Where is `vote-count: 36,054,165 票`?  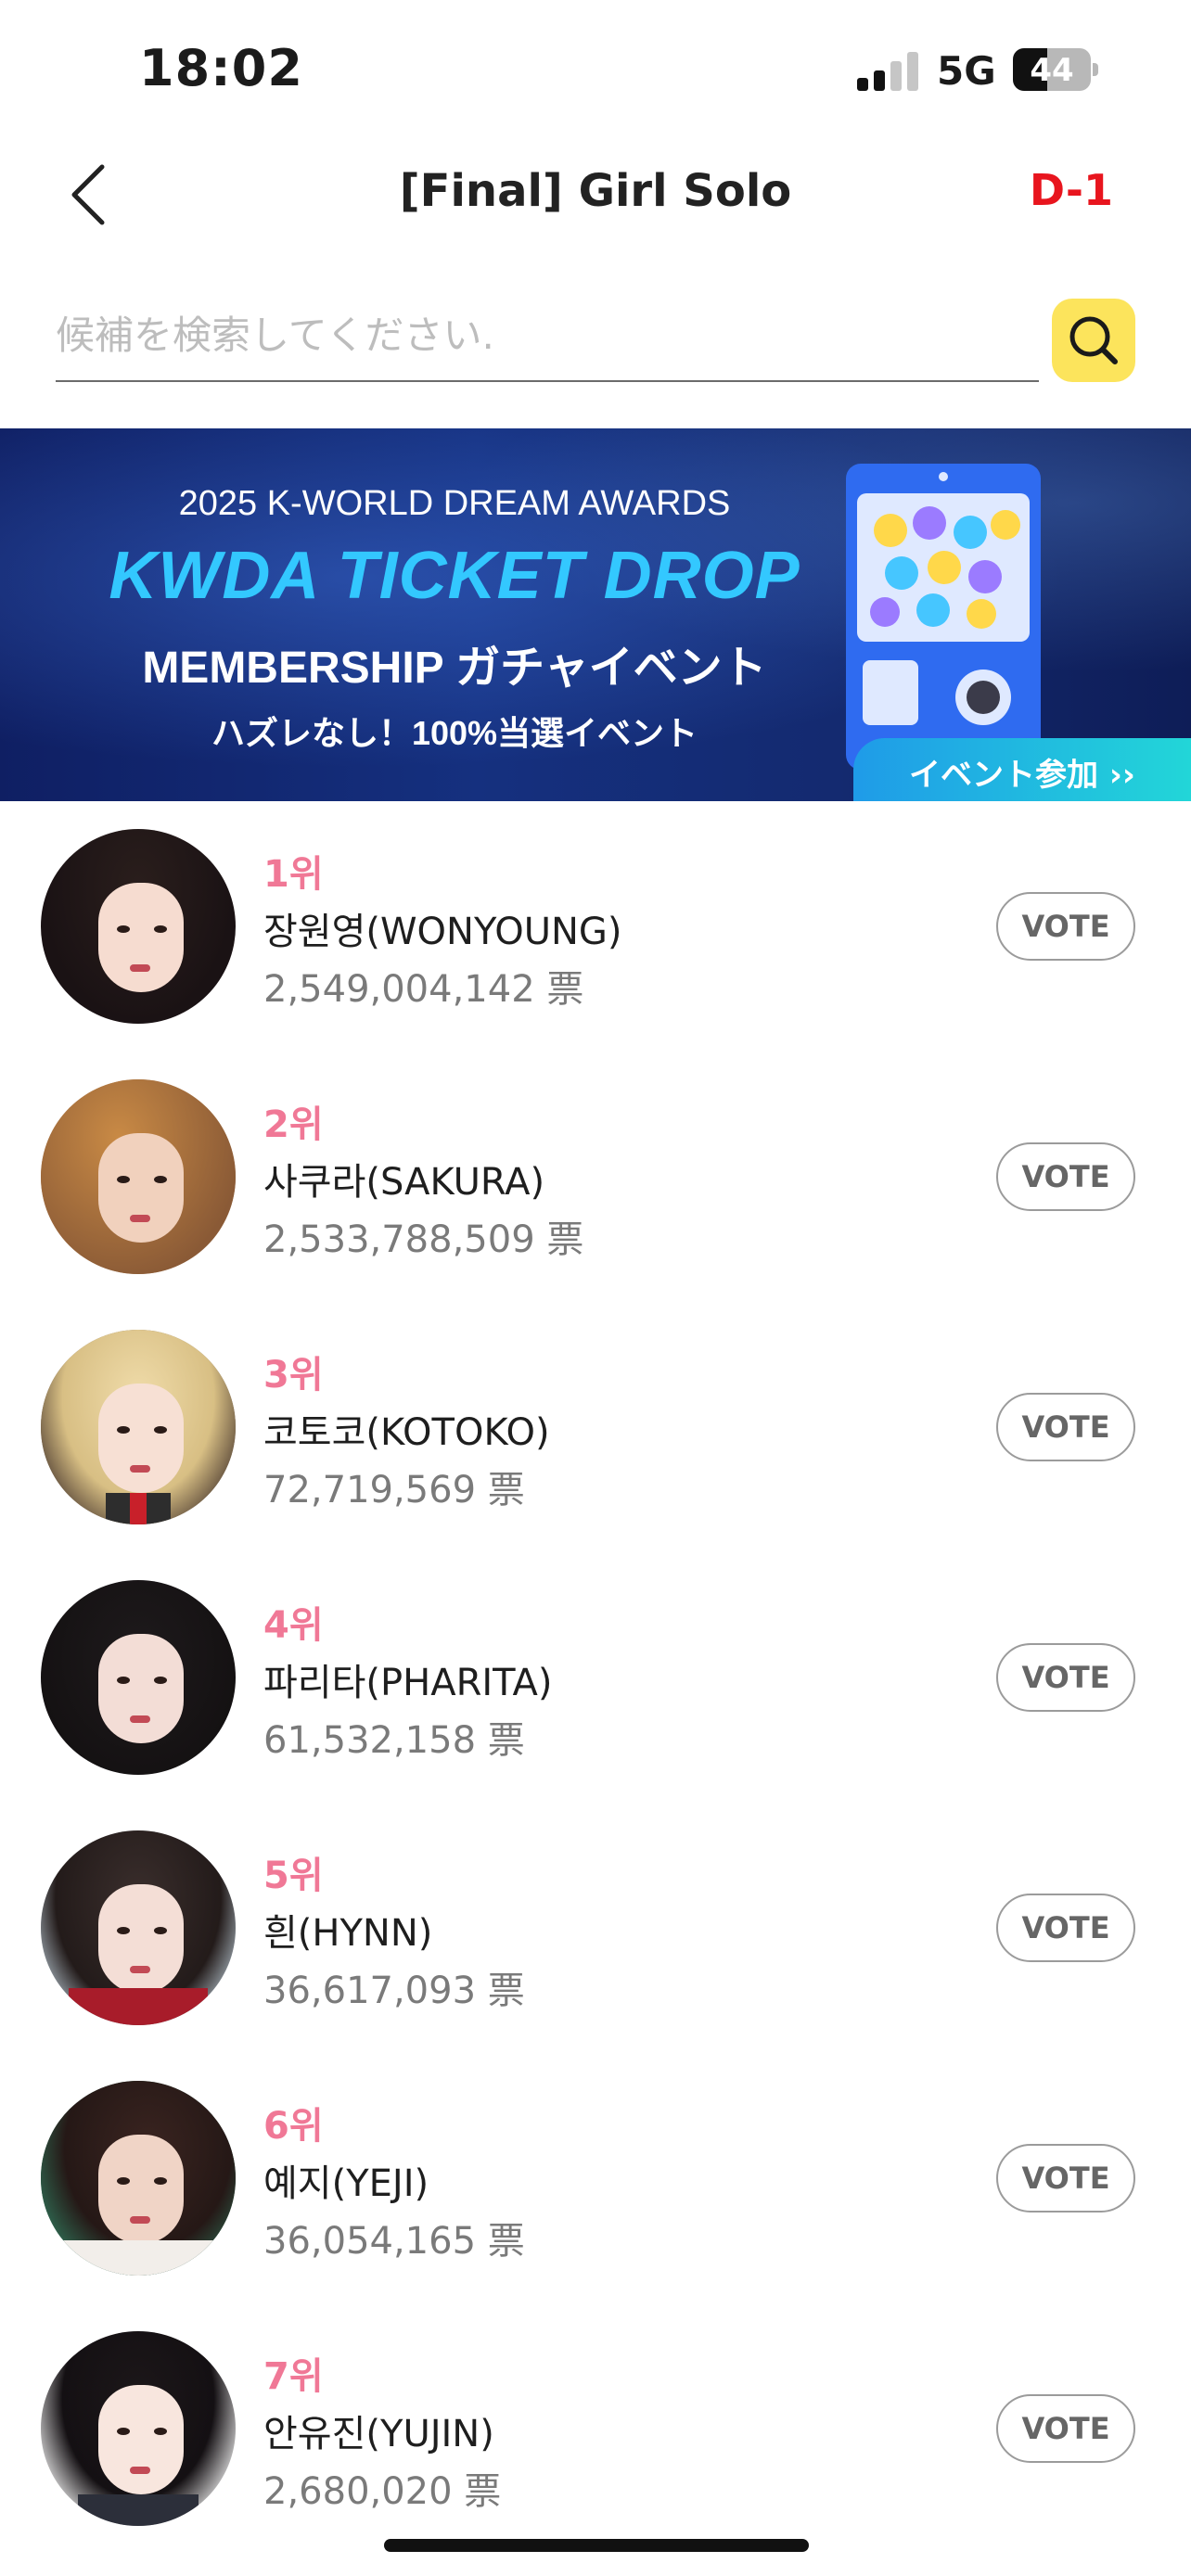
vote-count: 36,054,165 票 is located at coordinates (394, 2241).